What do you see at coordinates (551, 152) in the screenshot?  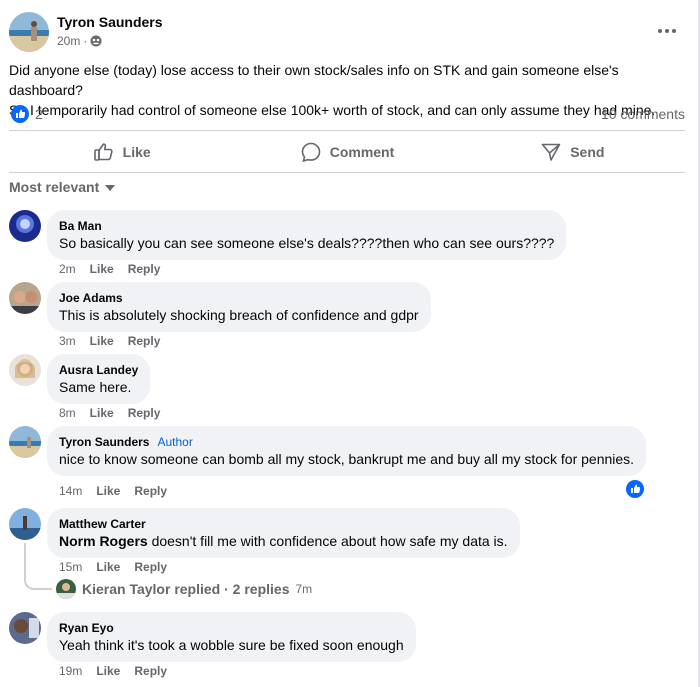 I see `send-icon` at bounding box center [551, 152].